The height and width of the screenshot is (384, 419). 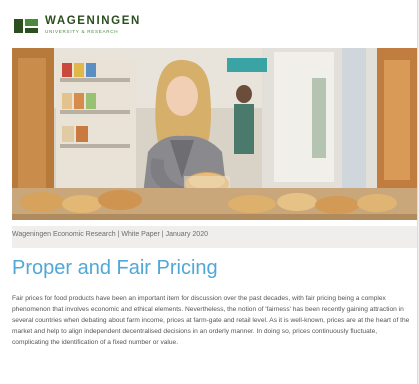 I want to click on brand-subtitle: UNIVERSITY & RESEARCH, so click(x=82, y=31).